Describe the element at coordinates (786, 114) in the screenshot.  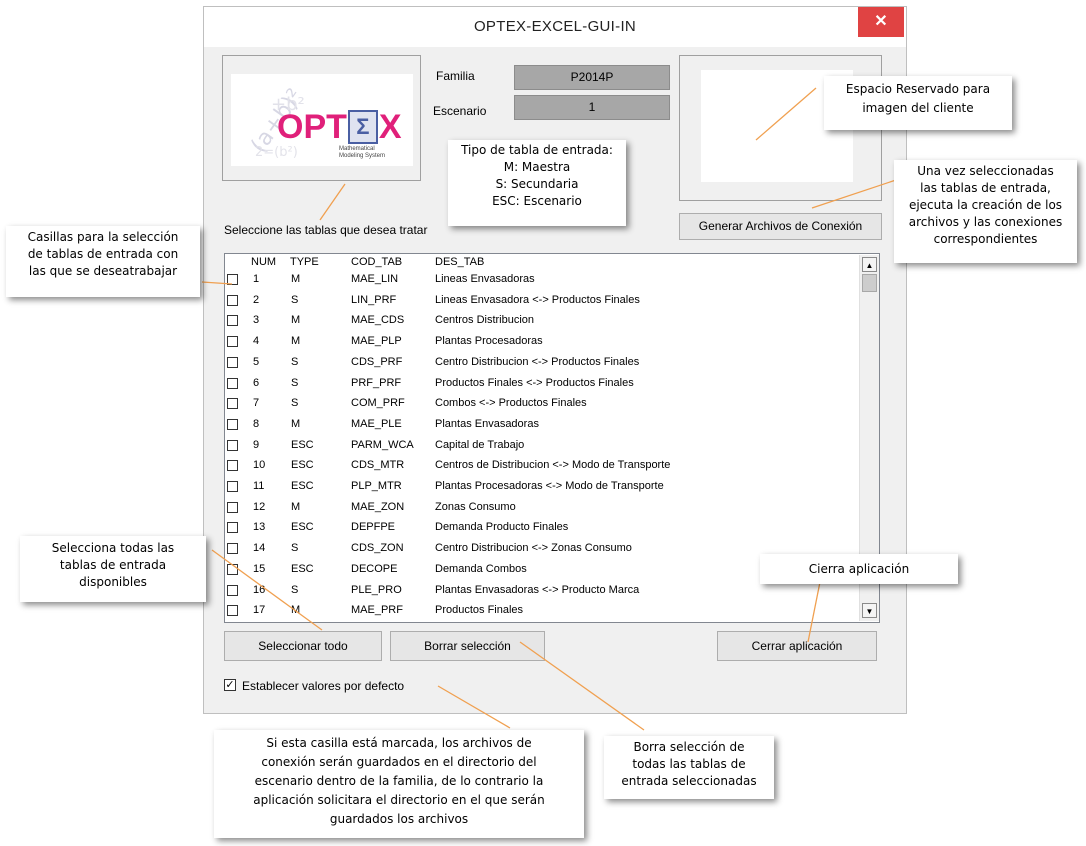
I see `leader-espacio` at that location.